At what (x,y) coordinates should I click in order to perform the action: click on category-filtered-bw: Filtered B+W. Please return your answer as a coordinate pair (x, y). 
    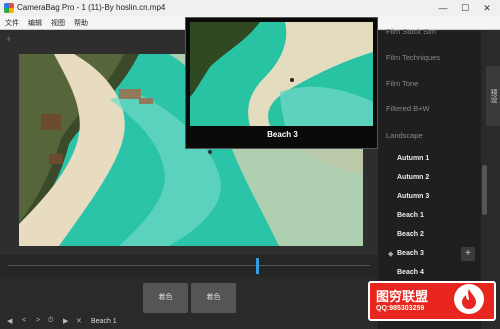
    Looking at the image, I should click on (408, 108).